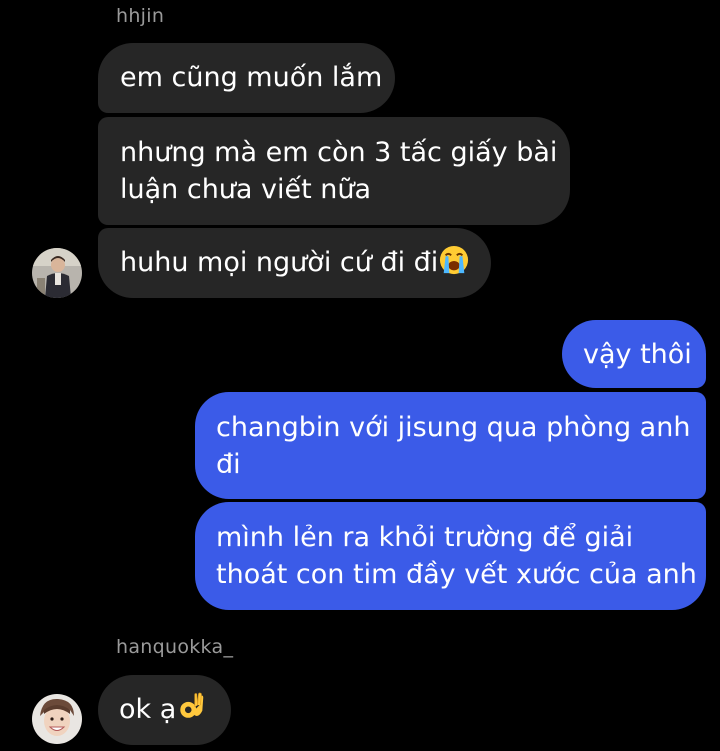 Image resolution: width=720 pixels, height=751 pixels. Describe the element at coordinates (251, 77) in the screenshot. I see `message-text: em cũng muốn lắm` at that location.